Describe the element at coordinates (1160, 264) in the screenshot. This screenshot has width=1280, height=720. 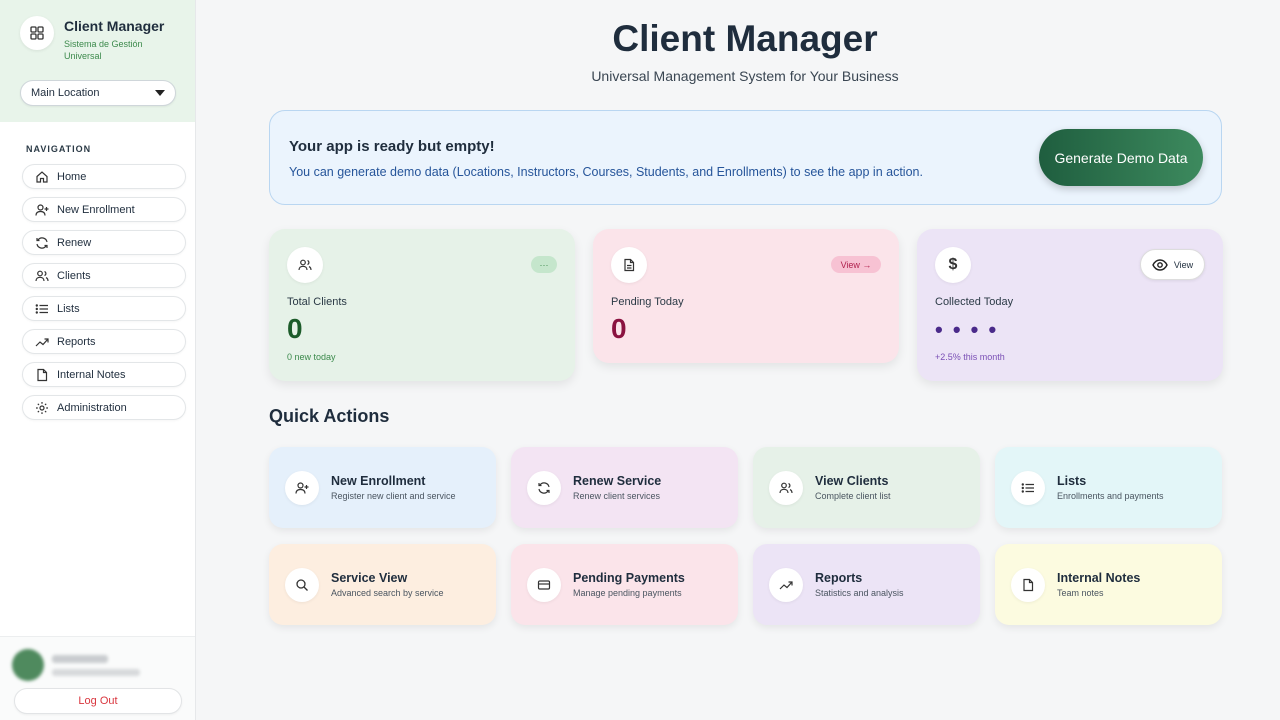
I see `eye-icon` at that location.